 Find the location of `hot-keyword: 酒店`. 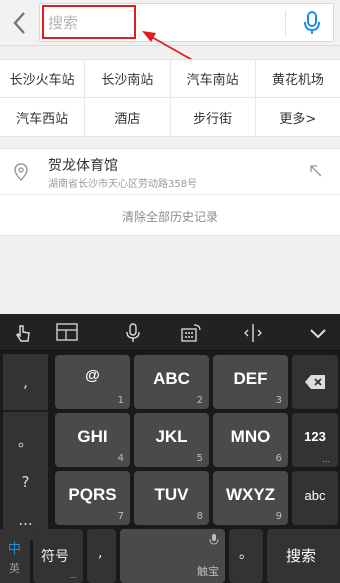

hot-keyword: 酒店 is located at coordinates (128, 117).